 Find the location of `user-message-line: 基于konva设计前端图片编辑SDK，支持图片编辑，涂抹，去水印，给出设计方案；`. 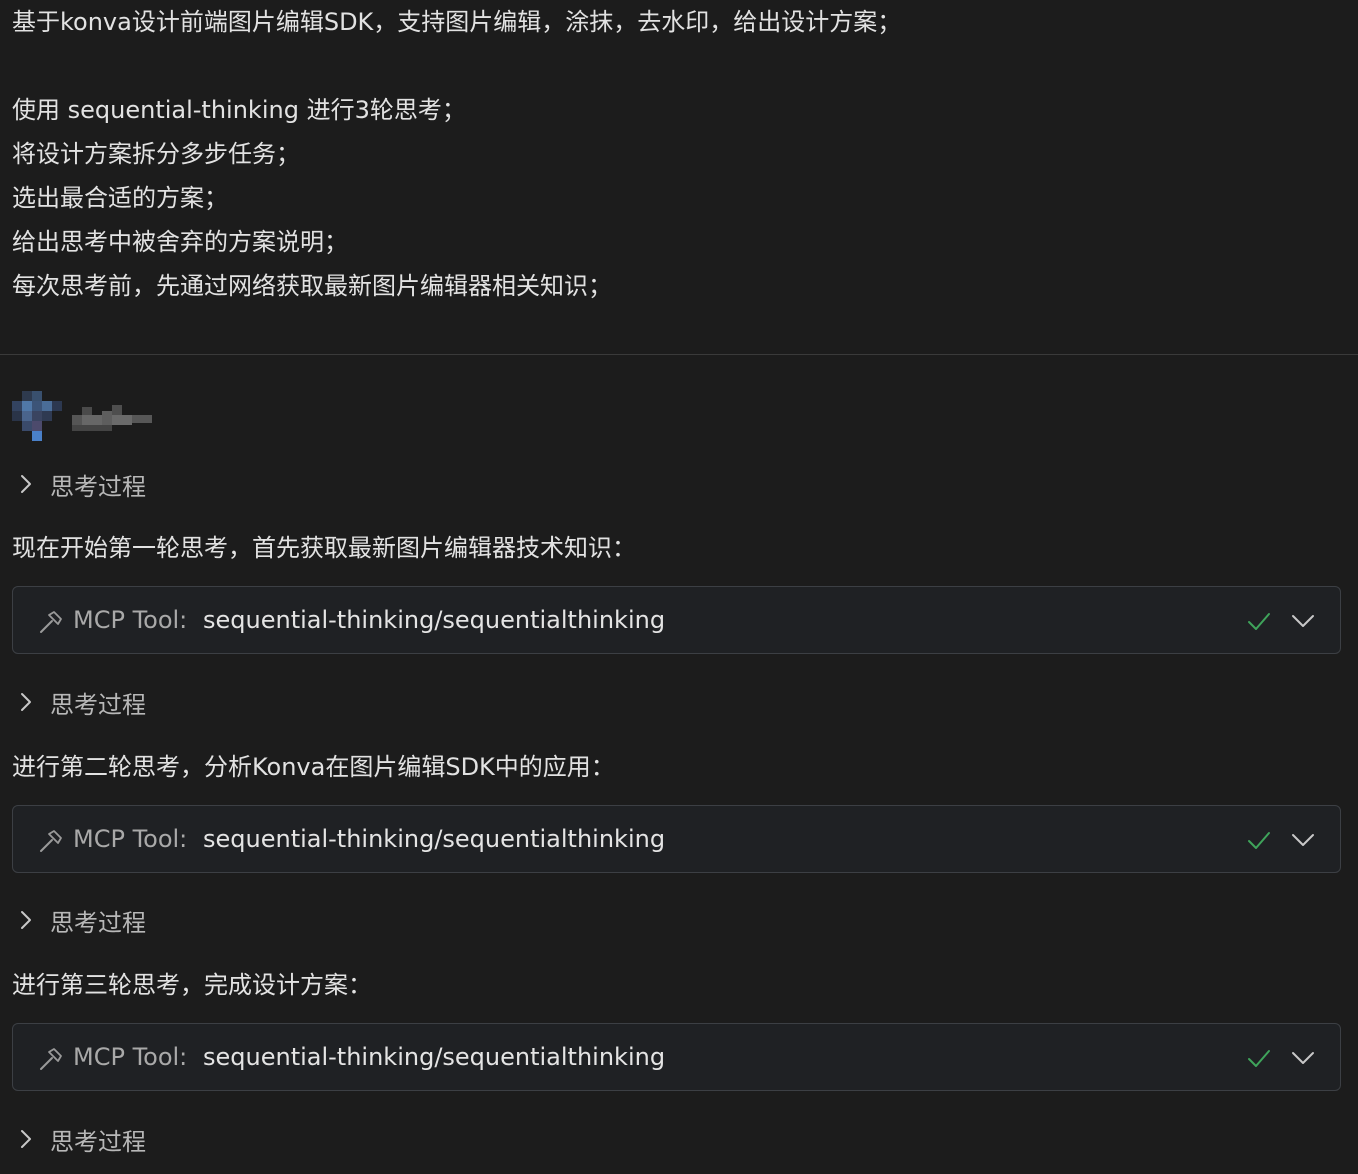

user-message-line: 基于konva设计前端图片编辑SDK，支持图片编辑，涂抹，去水印，给出设计方案； is located at coordinates (457, 22).